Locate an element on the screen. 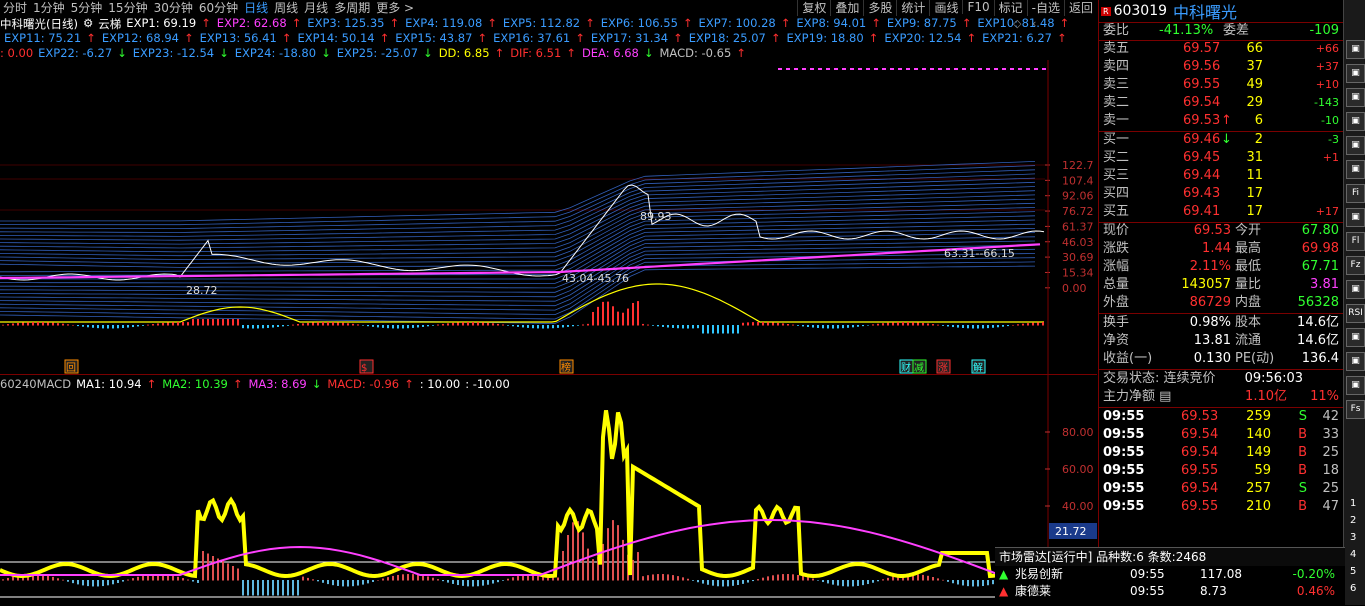 The image size is (1365, 606). legend-item: EXP22: -6.27 is located at coordinates (75, 53).